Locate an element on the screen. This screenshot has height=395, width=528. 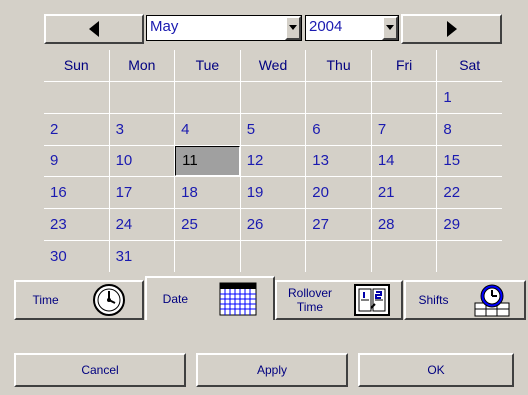
tab-date: Date is located at coordinates (210, 298).